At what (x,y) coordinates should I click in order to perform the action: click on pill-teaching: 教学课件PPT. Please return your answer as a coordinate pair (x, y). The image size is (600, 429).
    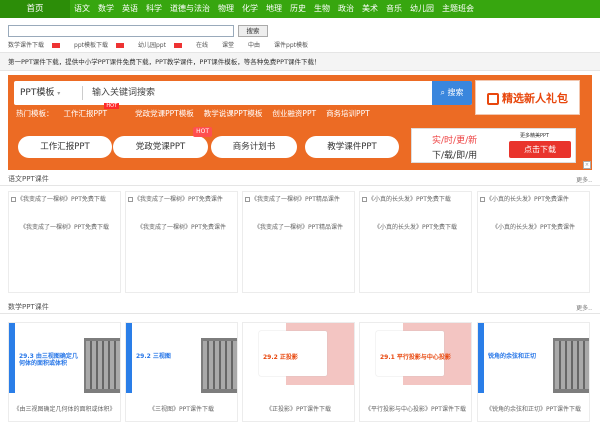
    Looking at the image, I should click on (352, 147).